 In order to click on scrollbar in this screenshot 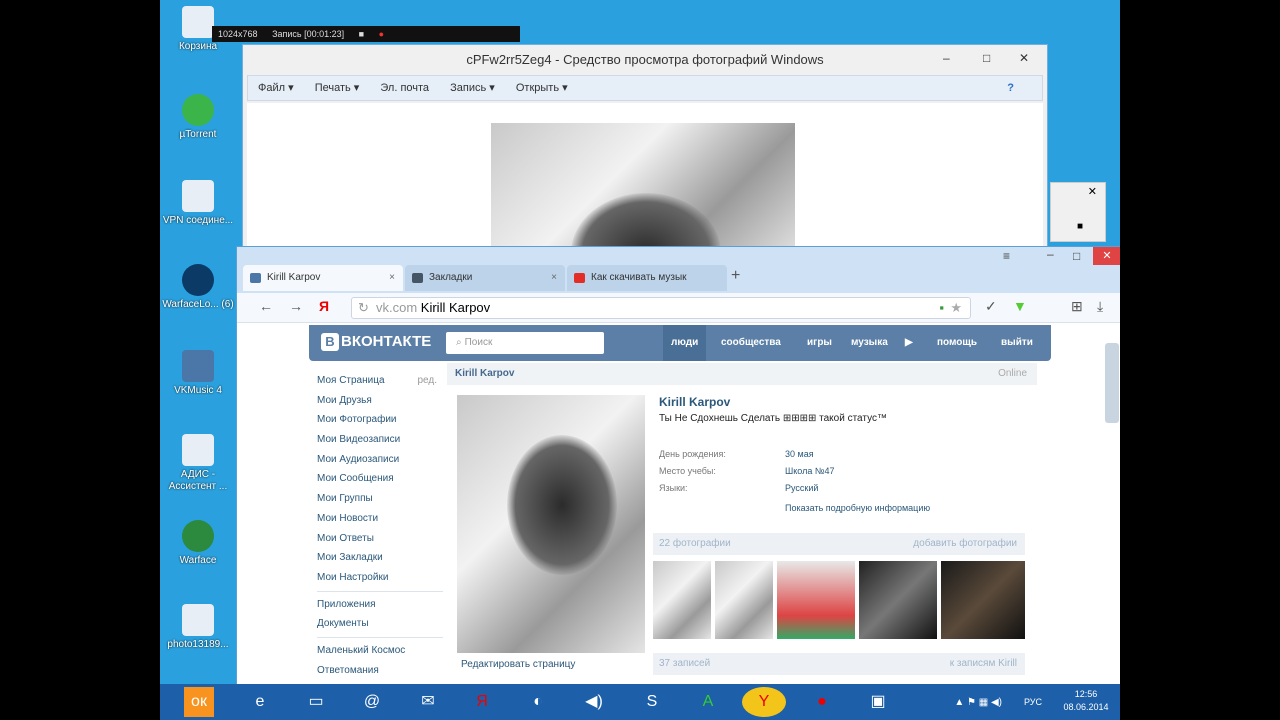, I will do `click(1112, 383)`.